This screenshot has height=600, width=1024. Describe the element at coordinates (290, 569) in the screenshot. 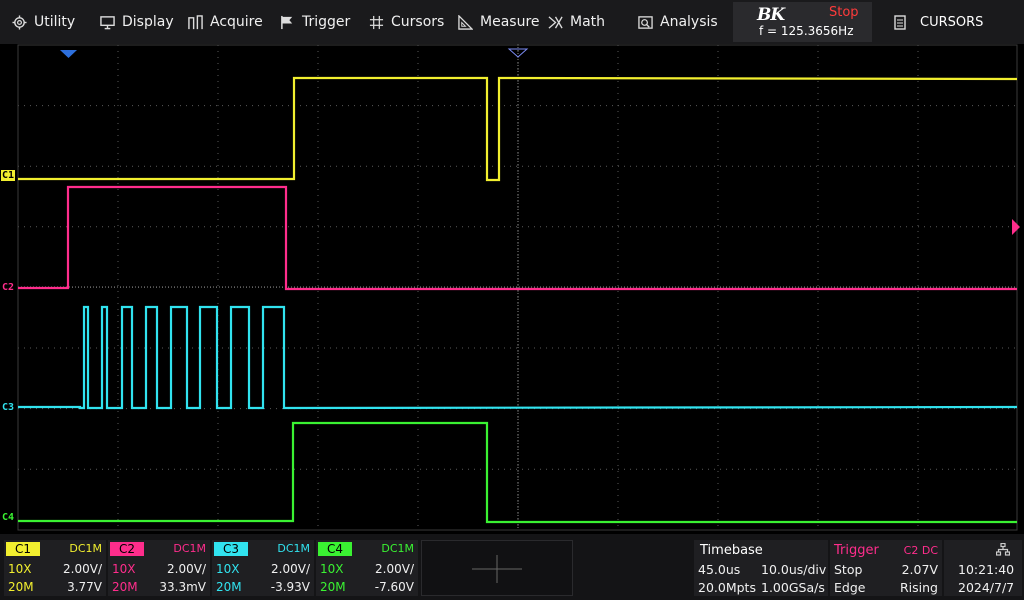

I see `channel-3-scale: 2.00V/` at that location.